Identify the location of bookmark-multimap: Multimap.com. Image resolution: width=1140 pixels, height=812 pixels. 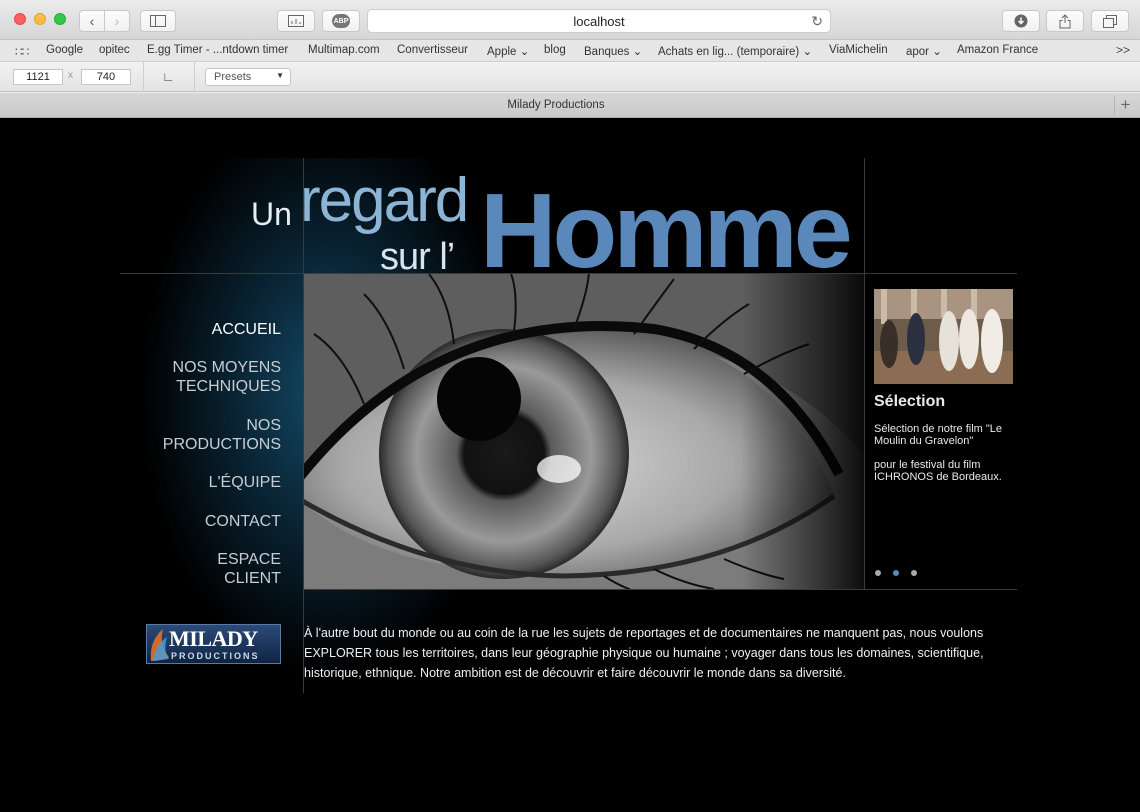
(344, 50).